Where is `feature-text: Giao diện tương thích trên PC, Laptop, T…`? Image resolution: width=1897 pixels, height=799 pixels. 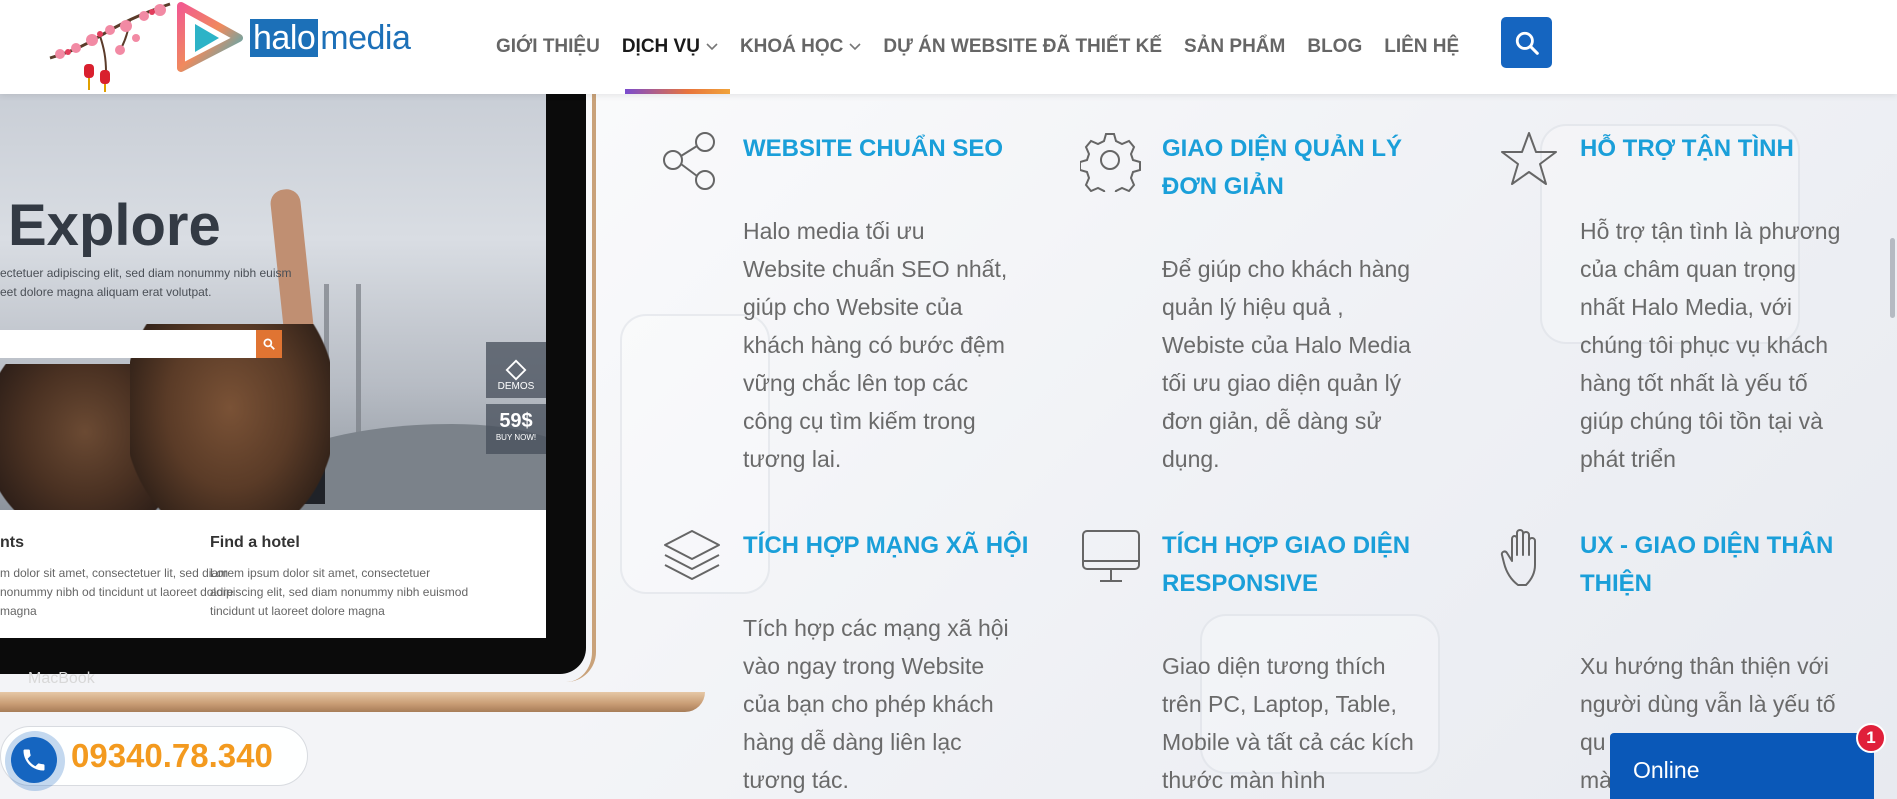
feature-text: Giao diện tương thích trên PC, Laptop, T… is located at coordinates (1288, 723).